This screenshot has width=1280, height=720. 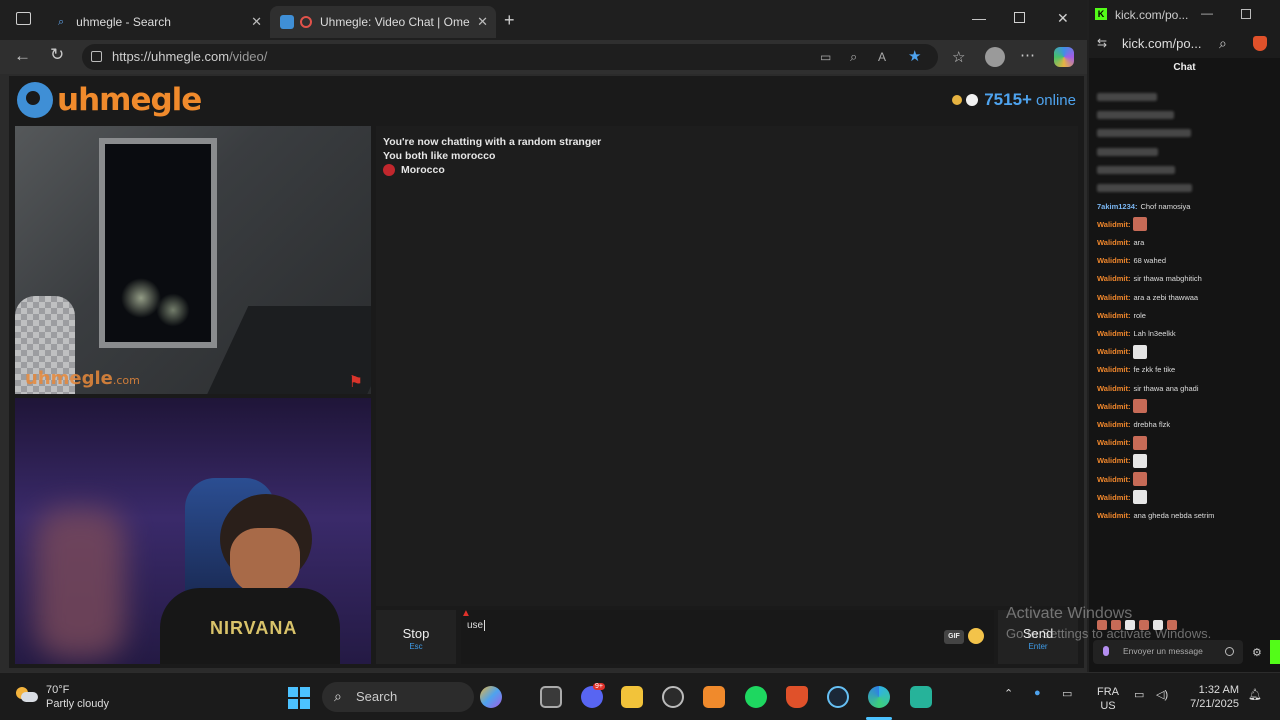 I want to click on tab-search: ⌕ uhmegle - Search ✕, so click(x=159, y=22).